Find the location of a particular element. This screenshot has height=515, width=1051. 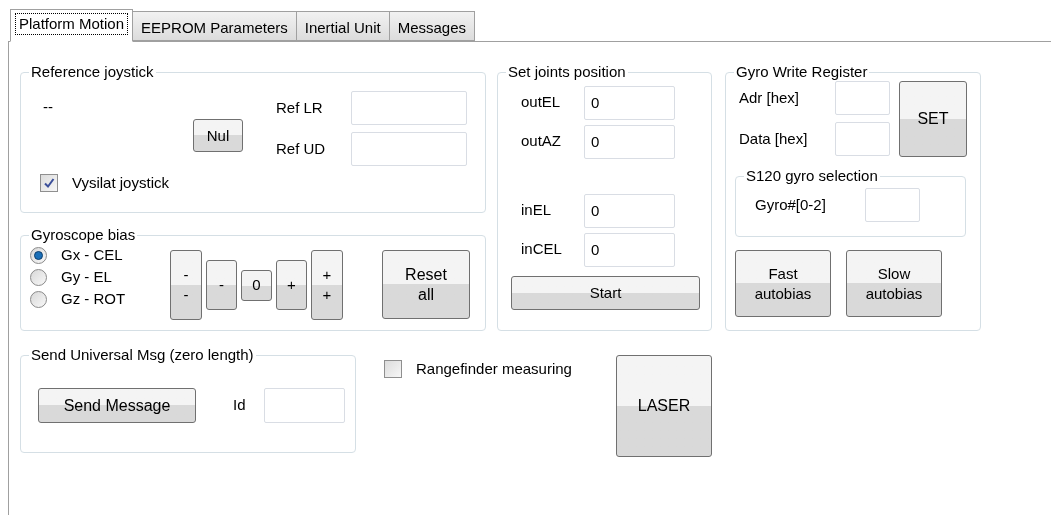

group-title: Gyro Write Register is located at coordinates (802, 72).